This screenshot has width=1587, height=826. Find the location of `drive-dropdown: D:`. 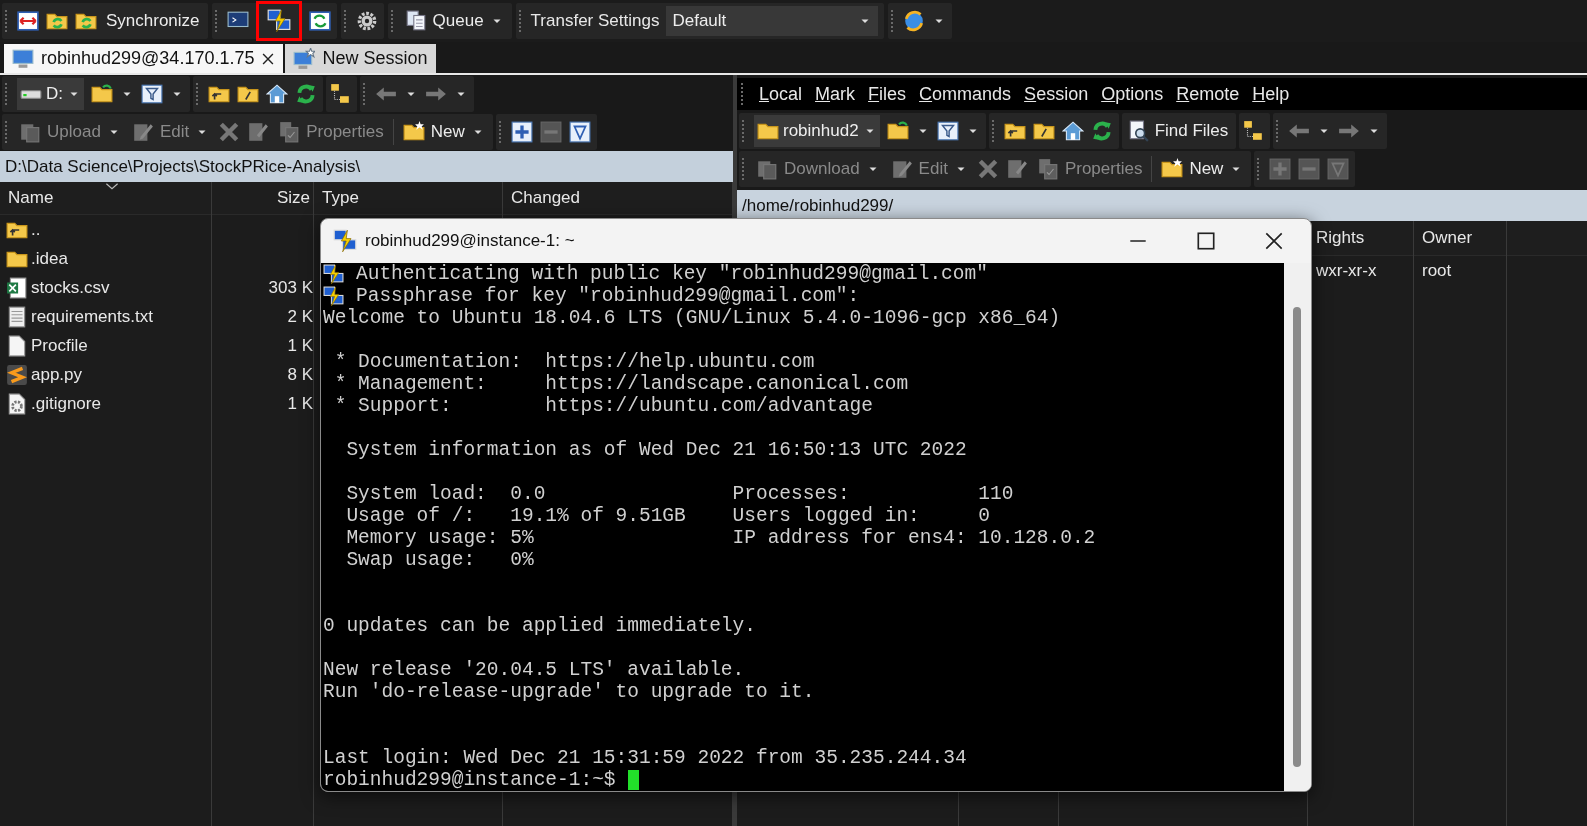

drive-dropdown: D: is located at coordinates (50, 94).